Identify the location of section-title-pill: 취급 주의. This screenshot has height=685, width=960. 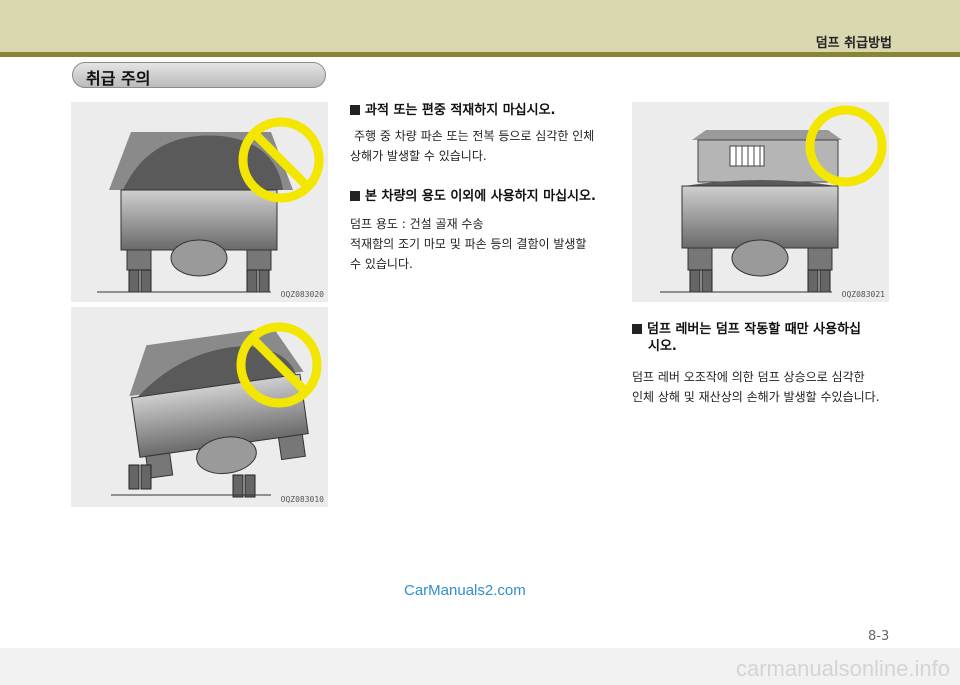
(199, 75).